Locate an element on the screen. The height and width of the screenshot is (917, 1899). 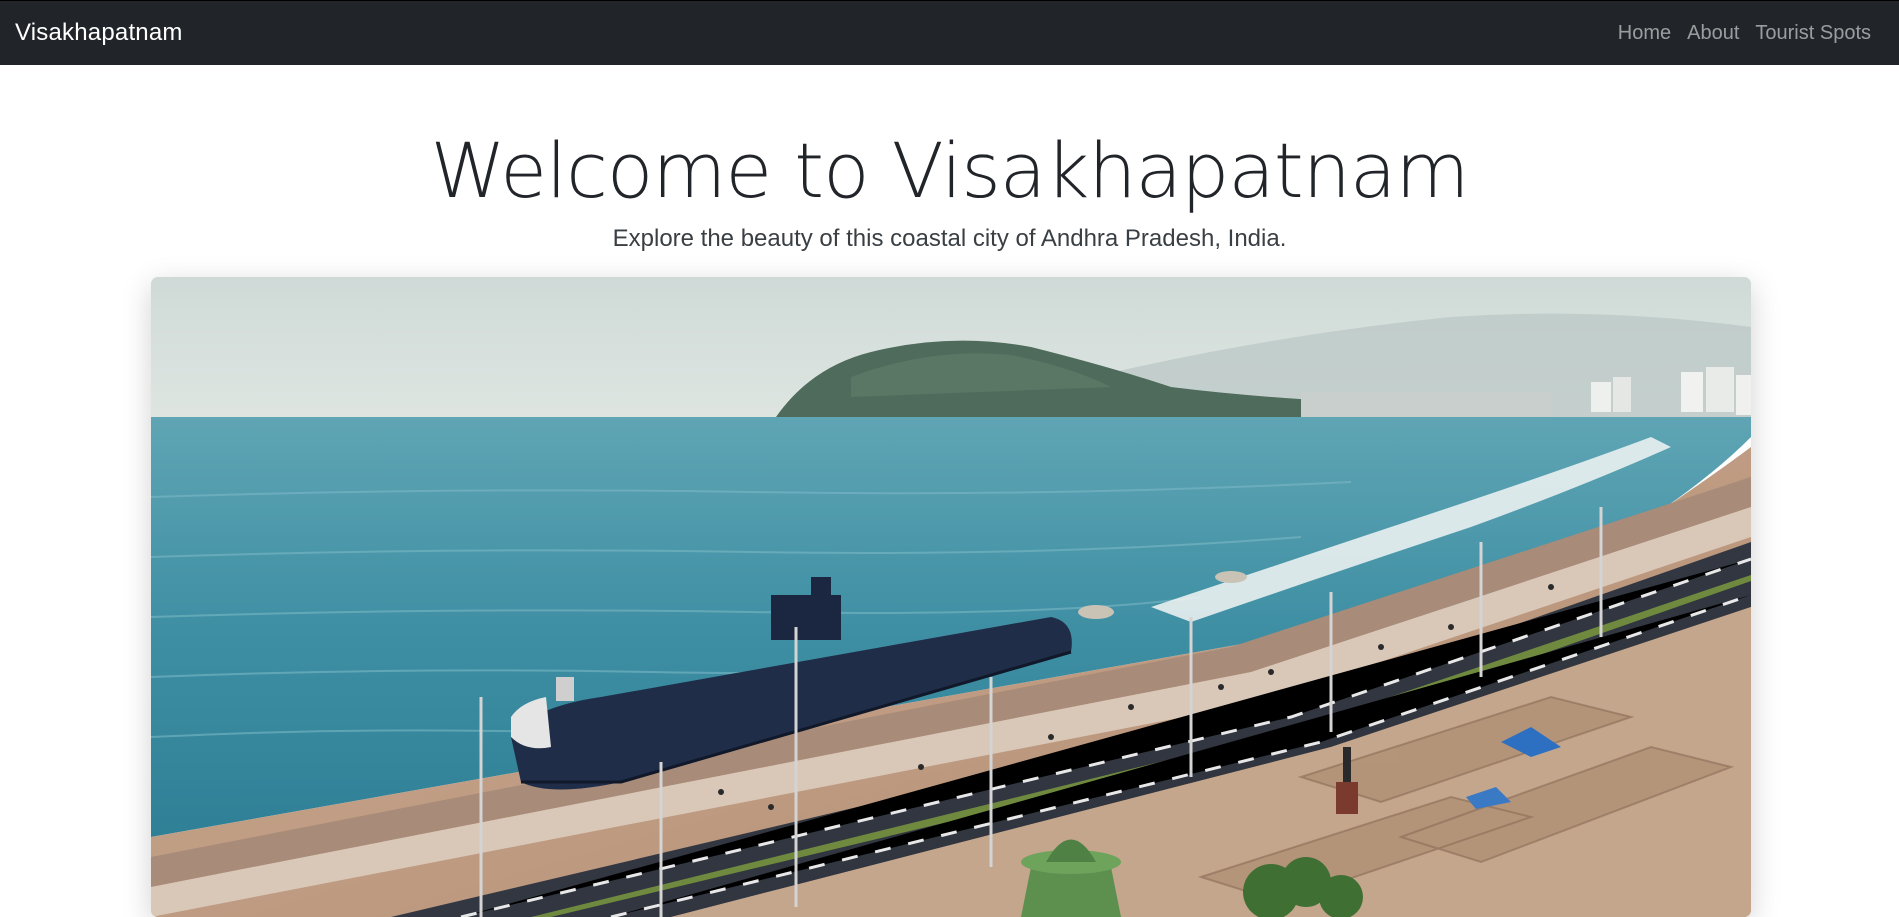
nav-link-tourist-spots: Tourist Spots is located at coordinates (1813, 33).